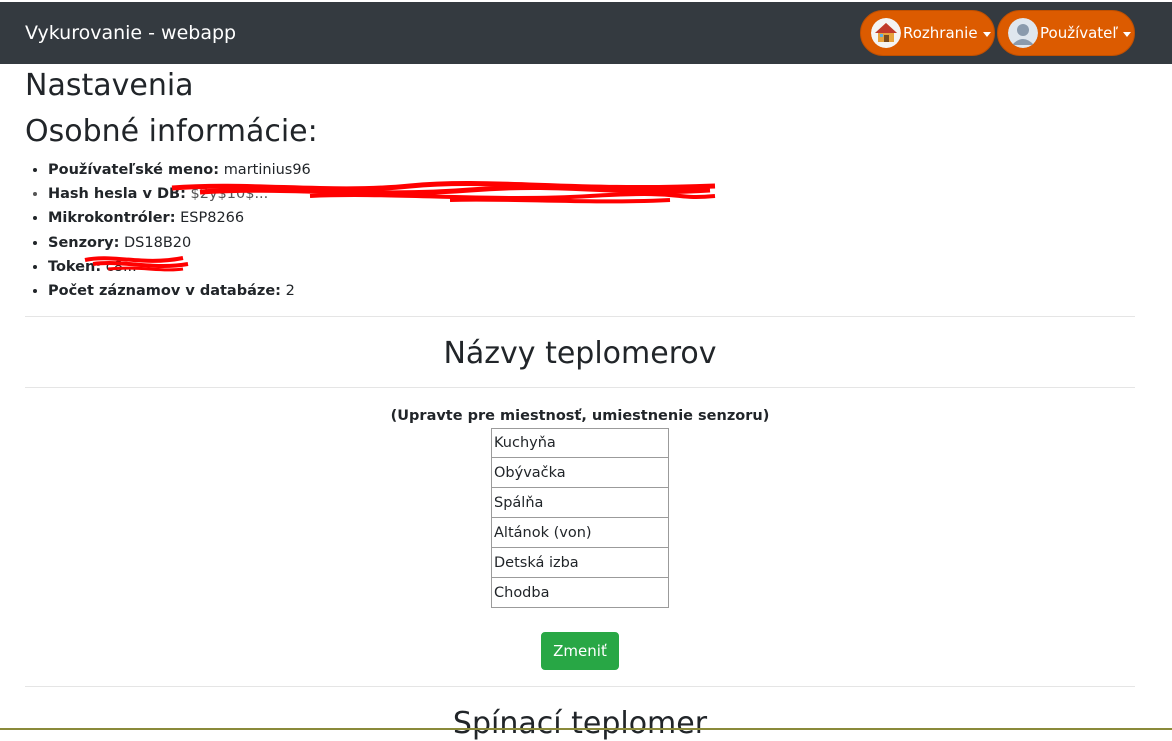 The height and width of the screenshot is (741, 1172). Describe the element at coordinates (580, 353) in the screenshot. I see `thermometer-names-title: Názvy teplomerov` at that location.